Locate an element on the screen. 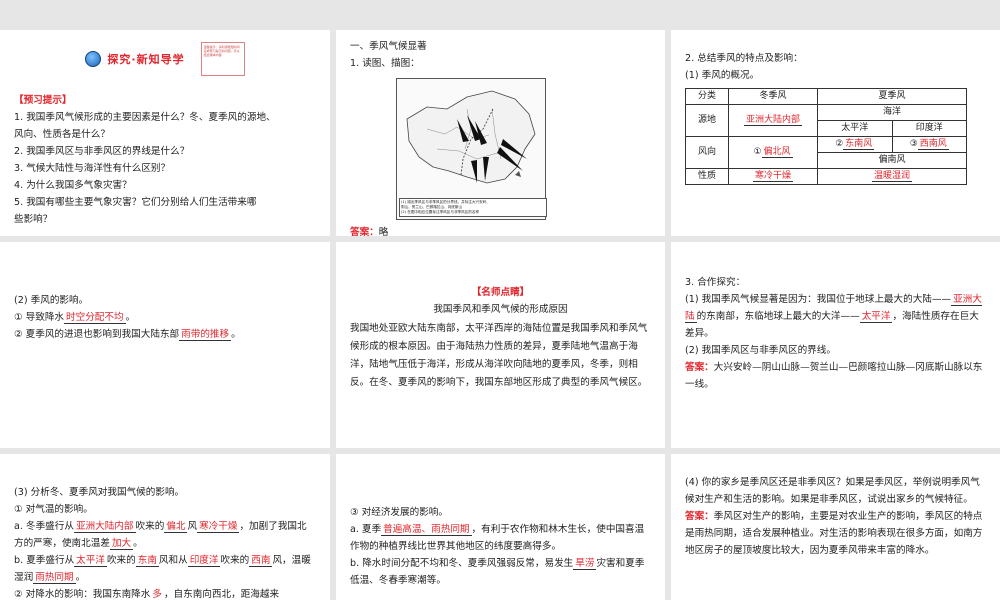  page-title: 探究·新知导学 is located at coordinates (146, 59).